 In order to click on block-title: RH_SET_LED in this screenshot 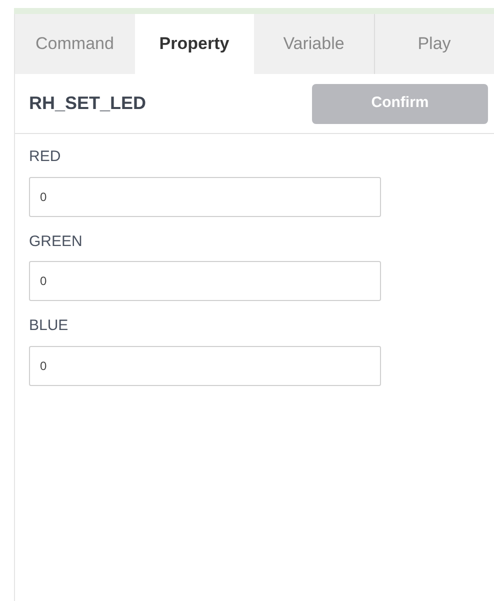, I will do `click(87, 103)`.